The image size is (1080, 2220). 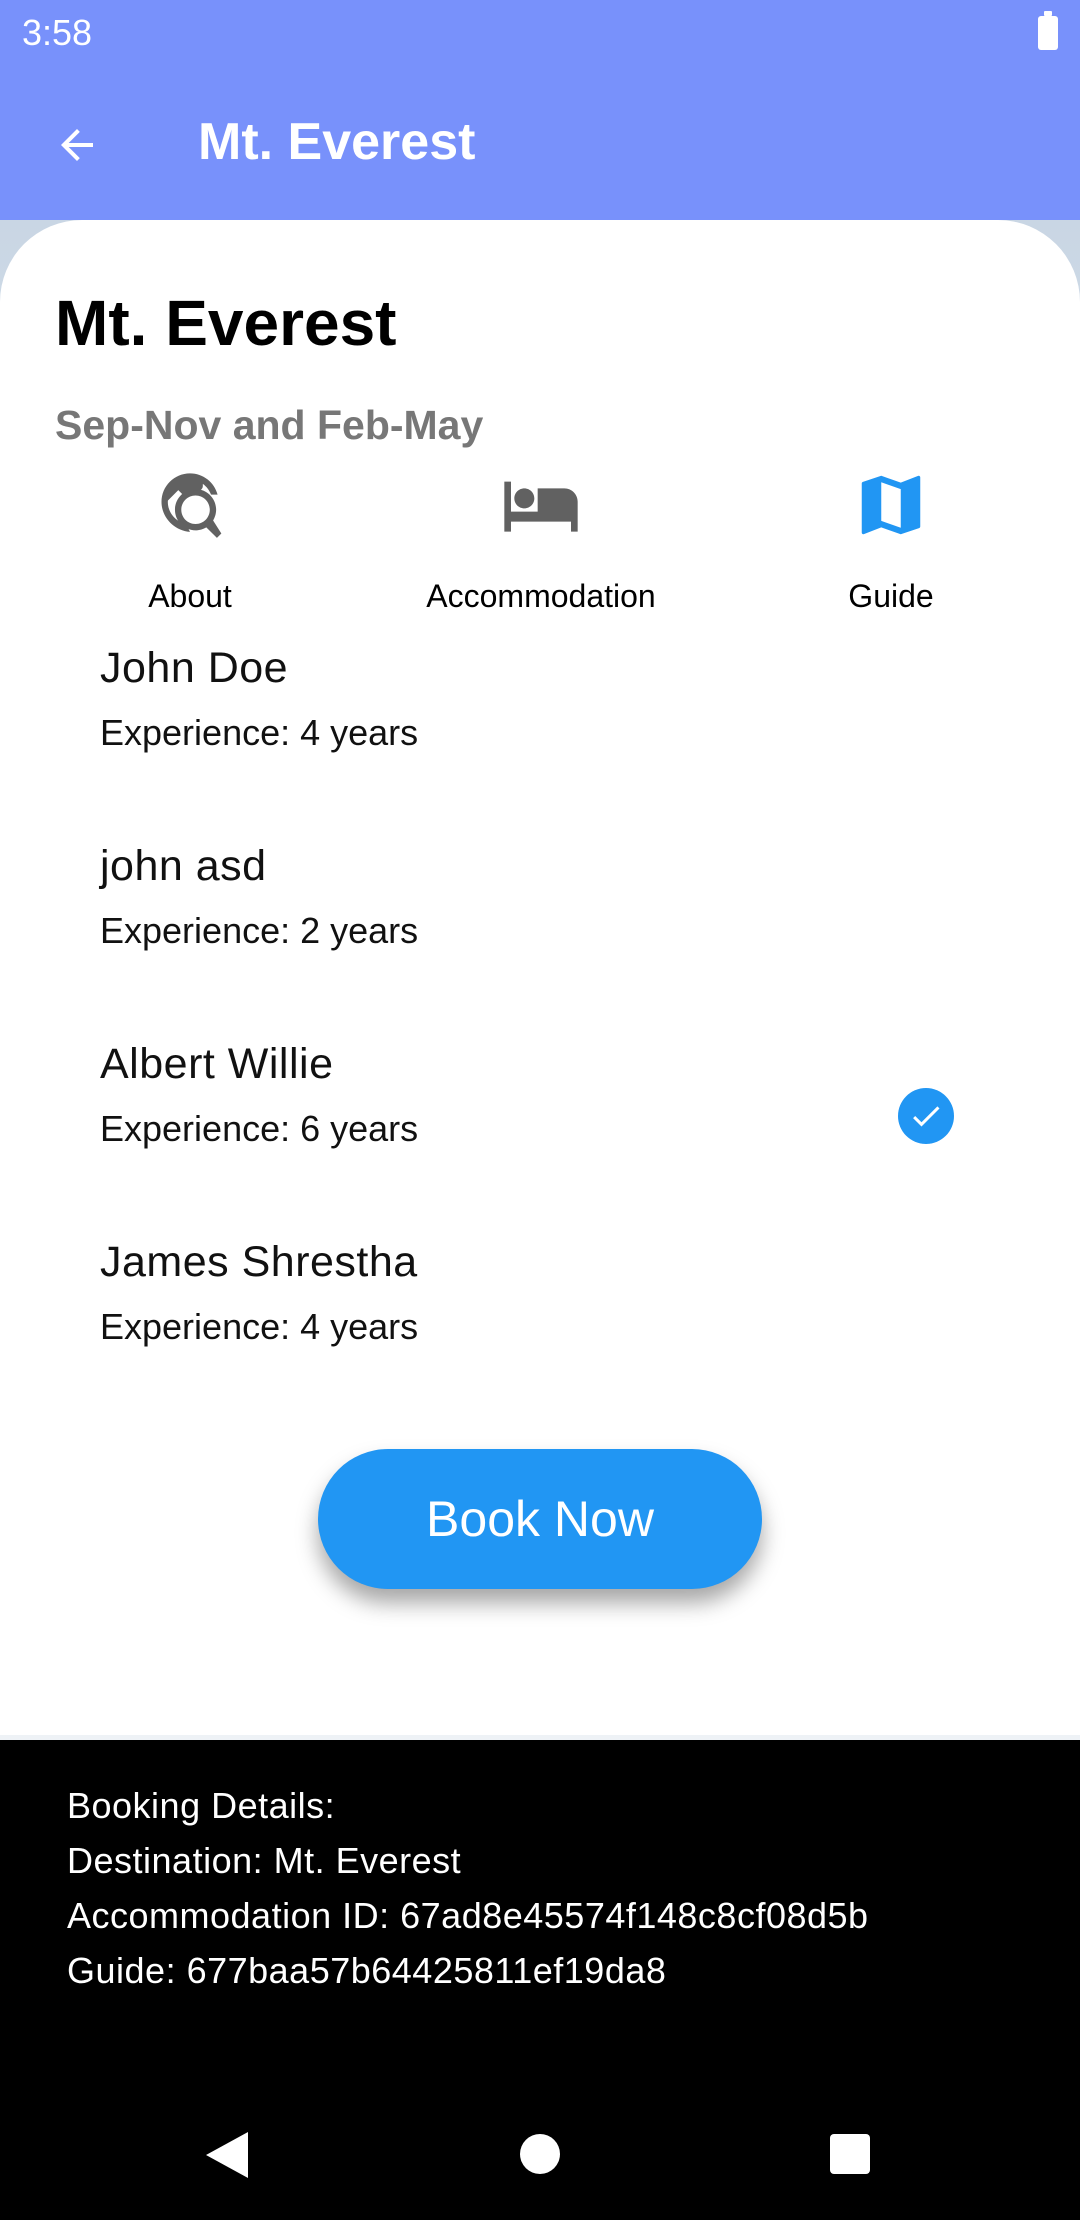 I want to click on check-circle-icon, so click(x=926, y=1116).